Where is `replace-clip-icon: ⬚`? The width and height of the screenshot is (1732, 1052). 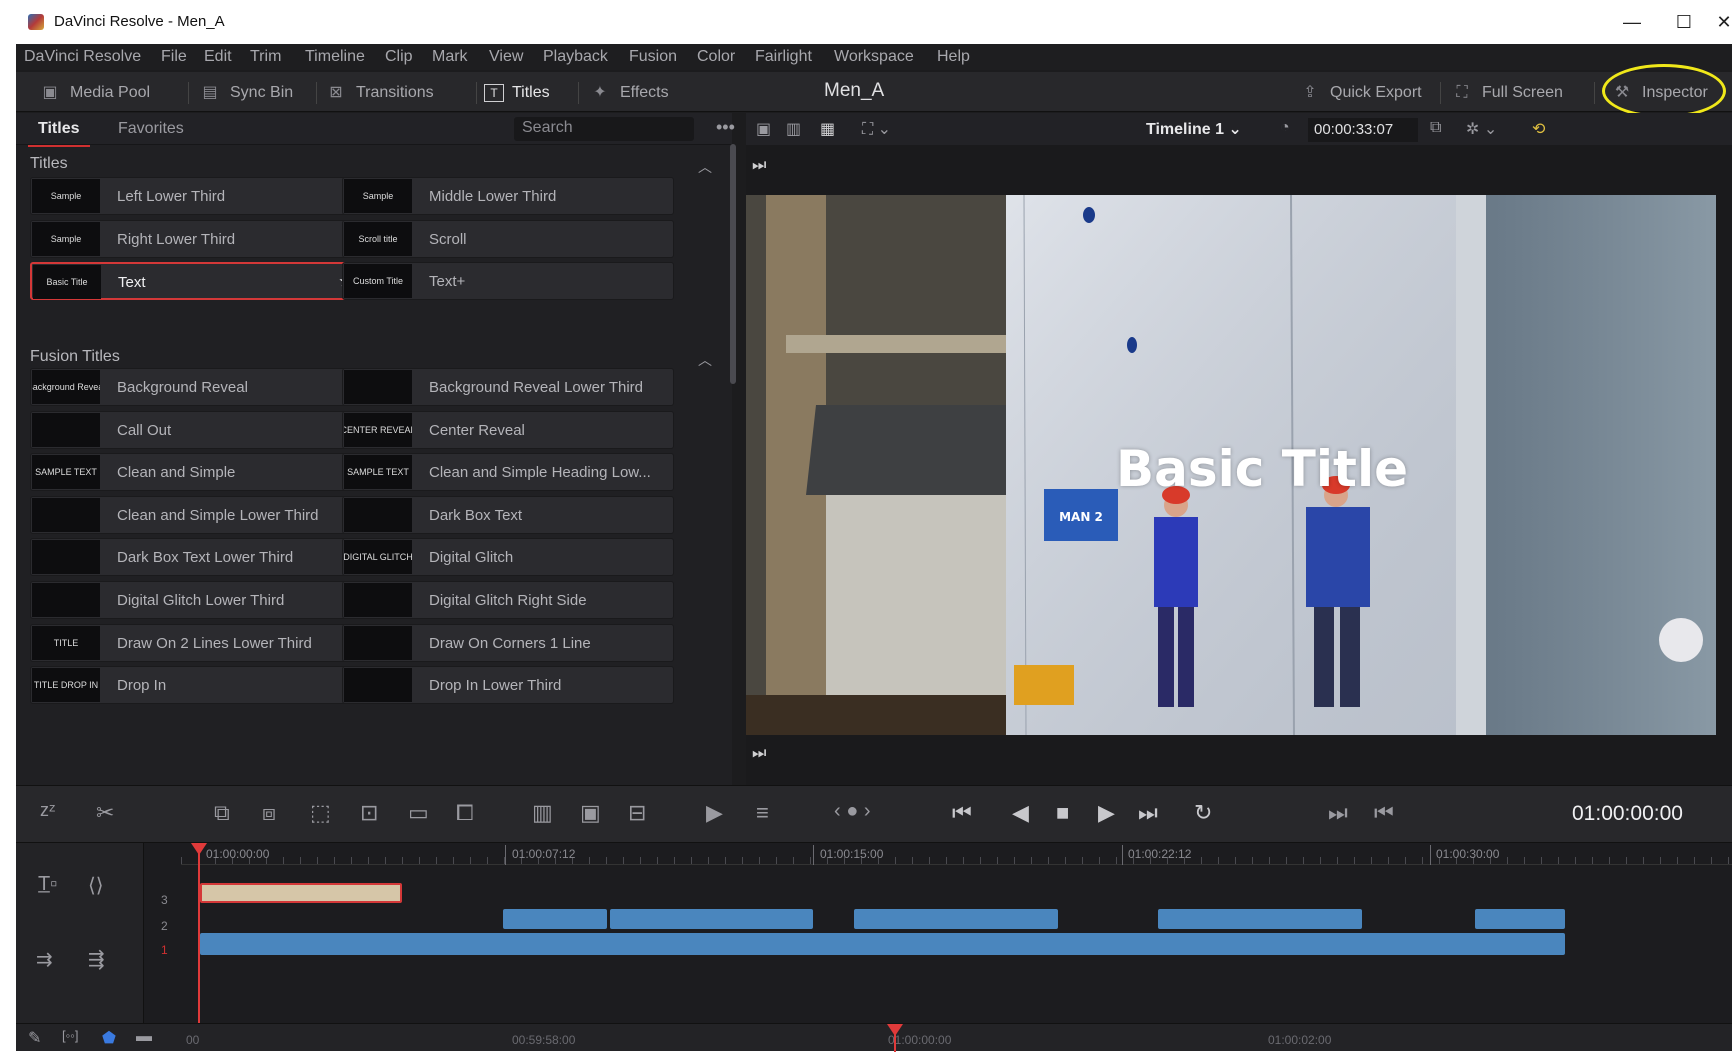 replace-clip-icon: ⬚ is located at coordinates (320, 813).